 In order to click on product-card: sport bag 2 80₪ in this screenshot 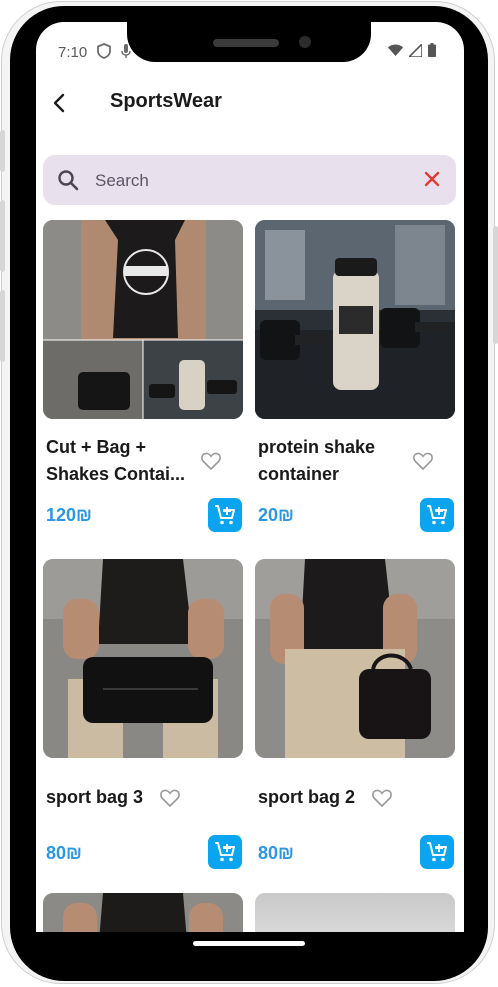, I will do `click(355, 719)`.